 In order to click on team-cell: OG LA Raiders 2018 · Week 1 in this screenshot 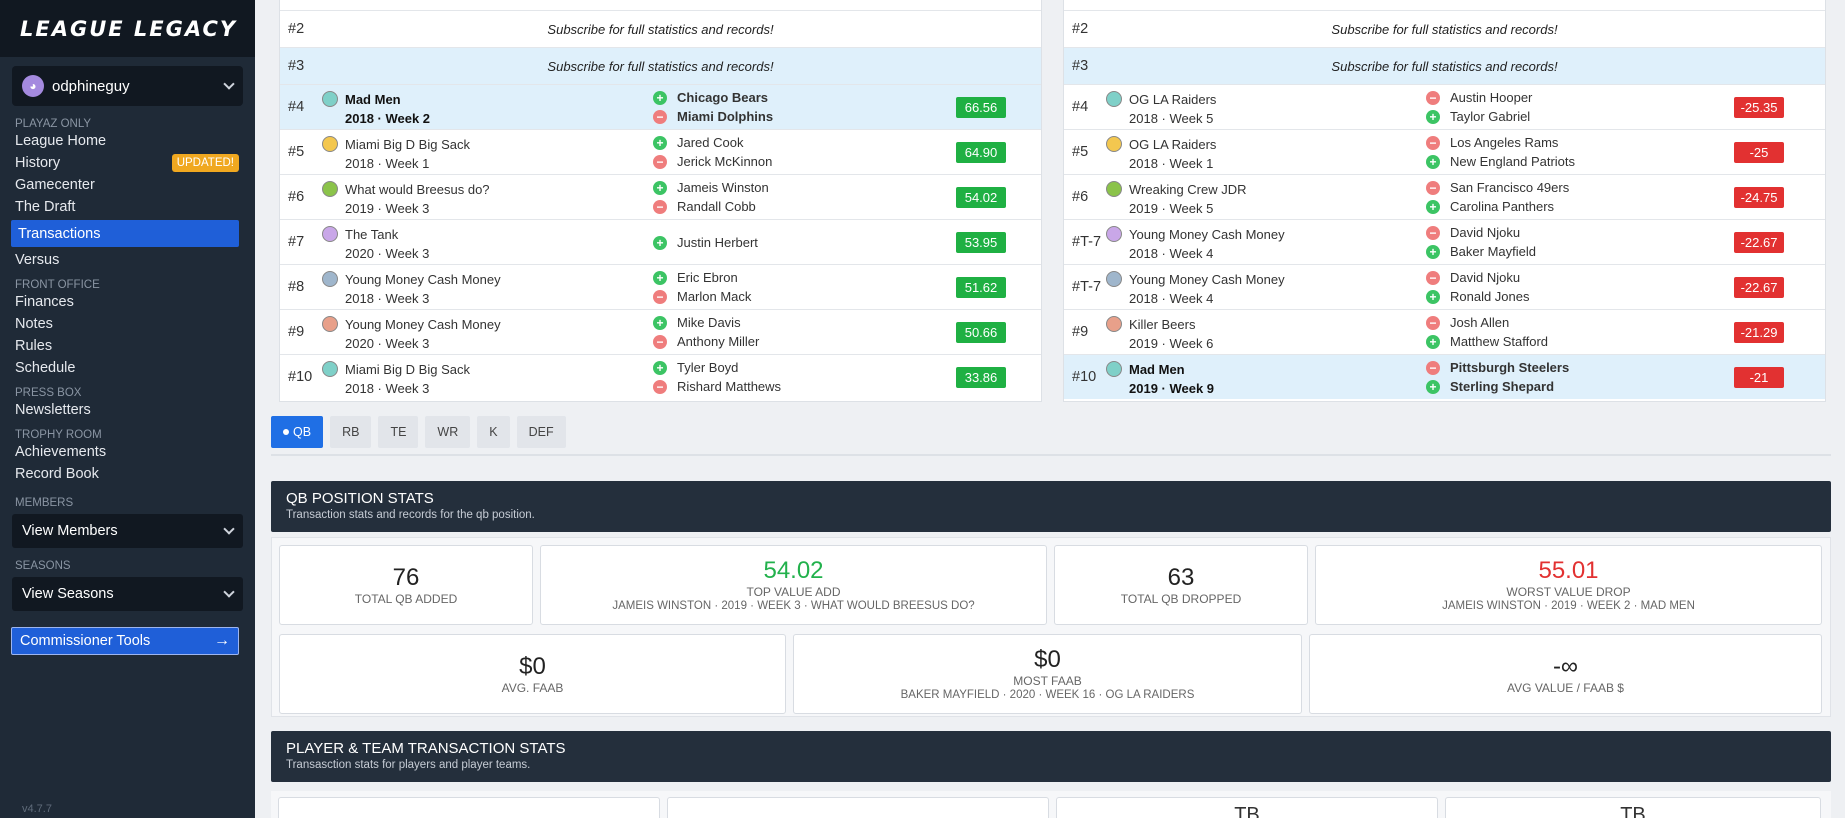, I will do `click(1161, 154)`.